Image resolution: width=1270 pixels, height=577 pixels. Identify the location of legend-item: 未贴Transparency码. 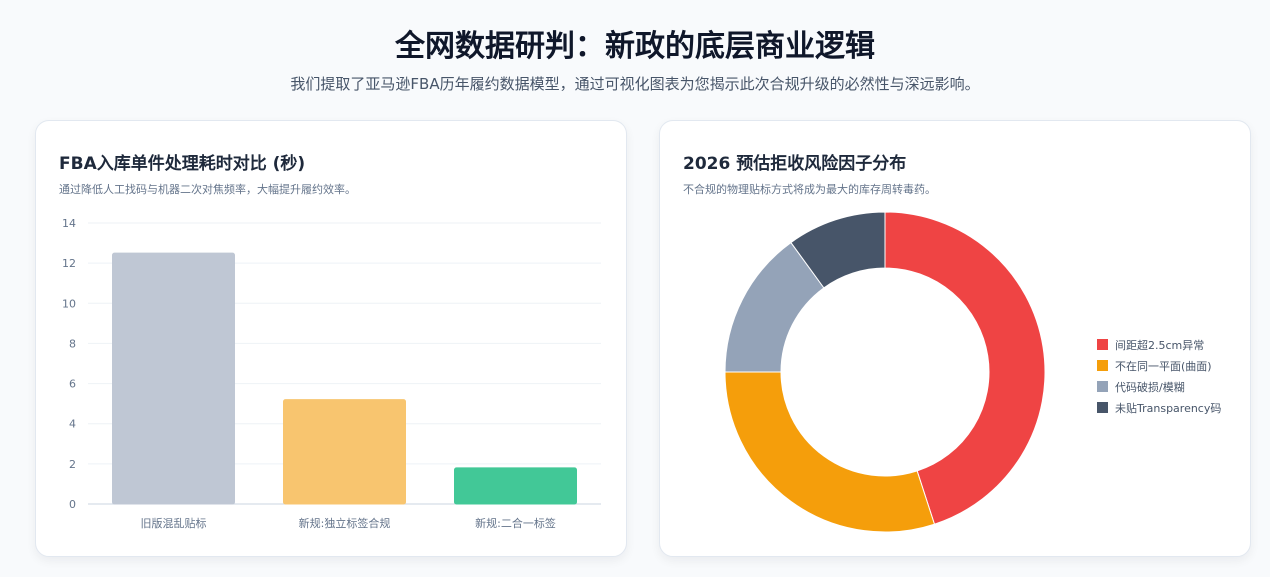
(1159, 407).